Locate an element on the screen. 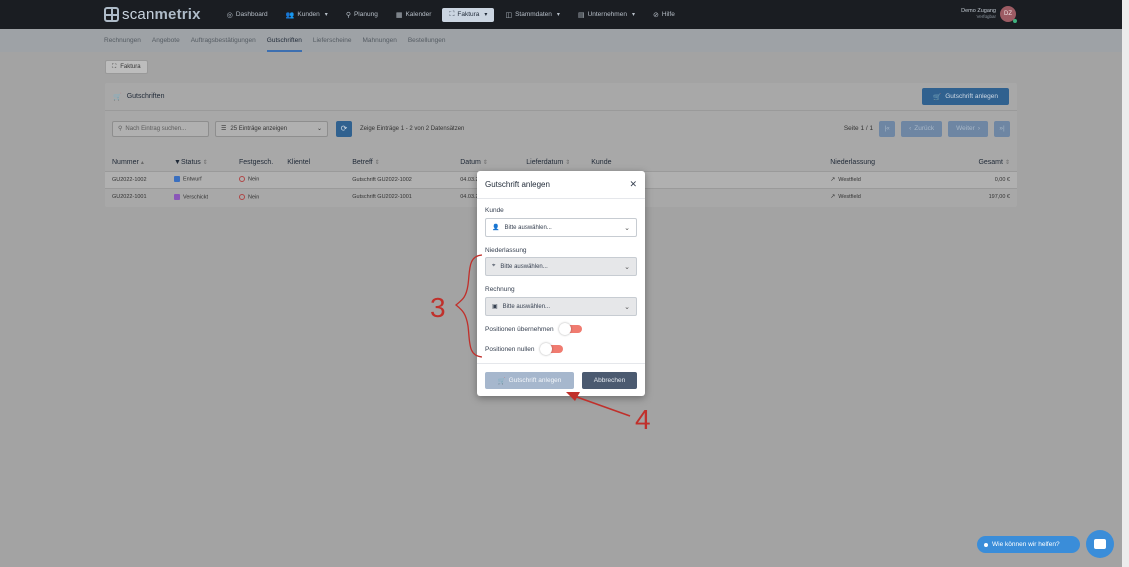 This screenshot has width=1129, height=567. subnav-bestellungen: Bestellungen is located at coordinates (427, 40).